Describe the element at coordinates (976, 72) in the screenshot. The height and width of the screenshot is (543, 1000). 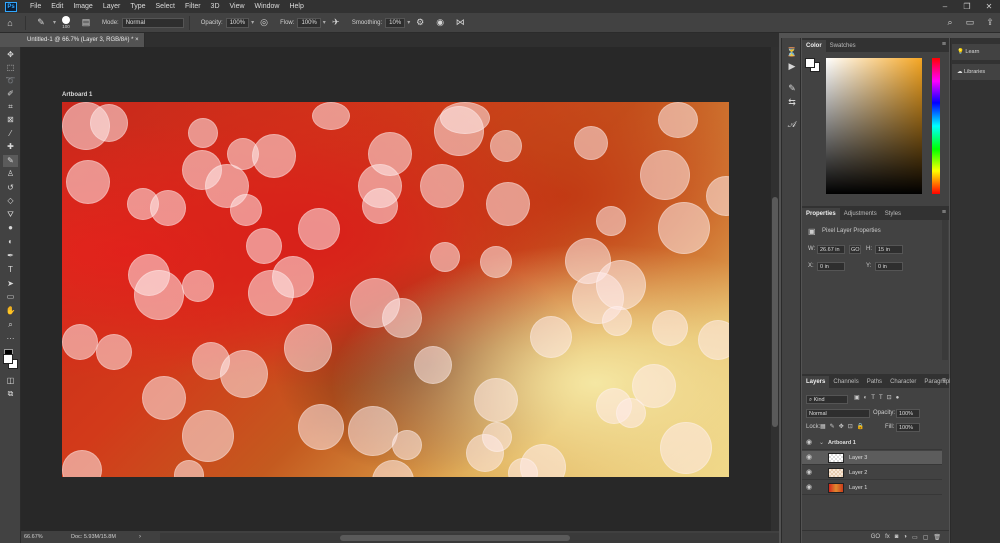
I see `libraries-panel-button: ☁ Libraries` at that location.